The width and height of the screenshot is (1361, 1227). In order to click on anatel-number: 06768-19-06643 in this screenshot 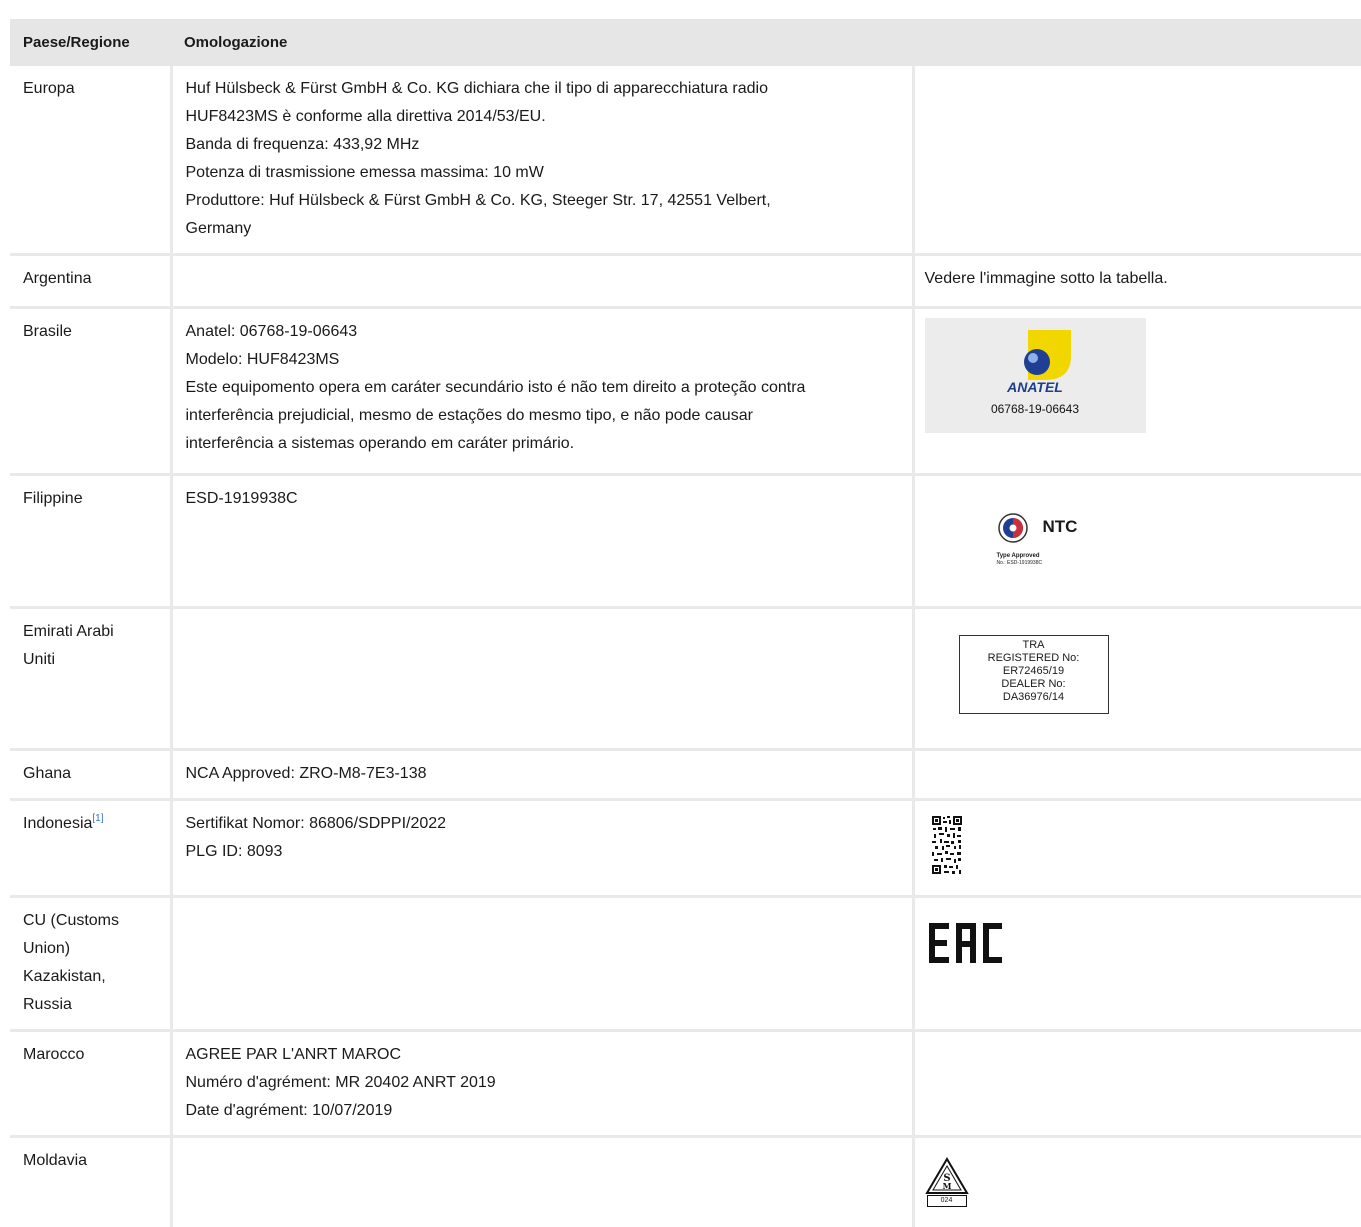, I will do `click(1035, 409)`.